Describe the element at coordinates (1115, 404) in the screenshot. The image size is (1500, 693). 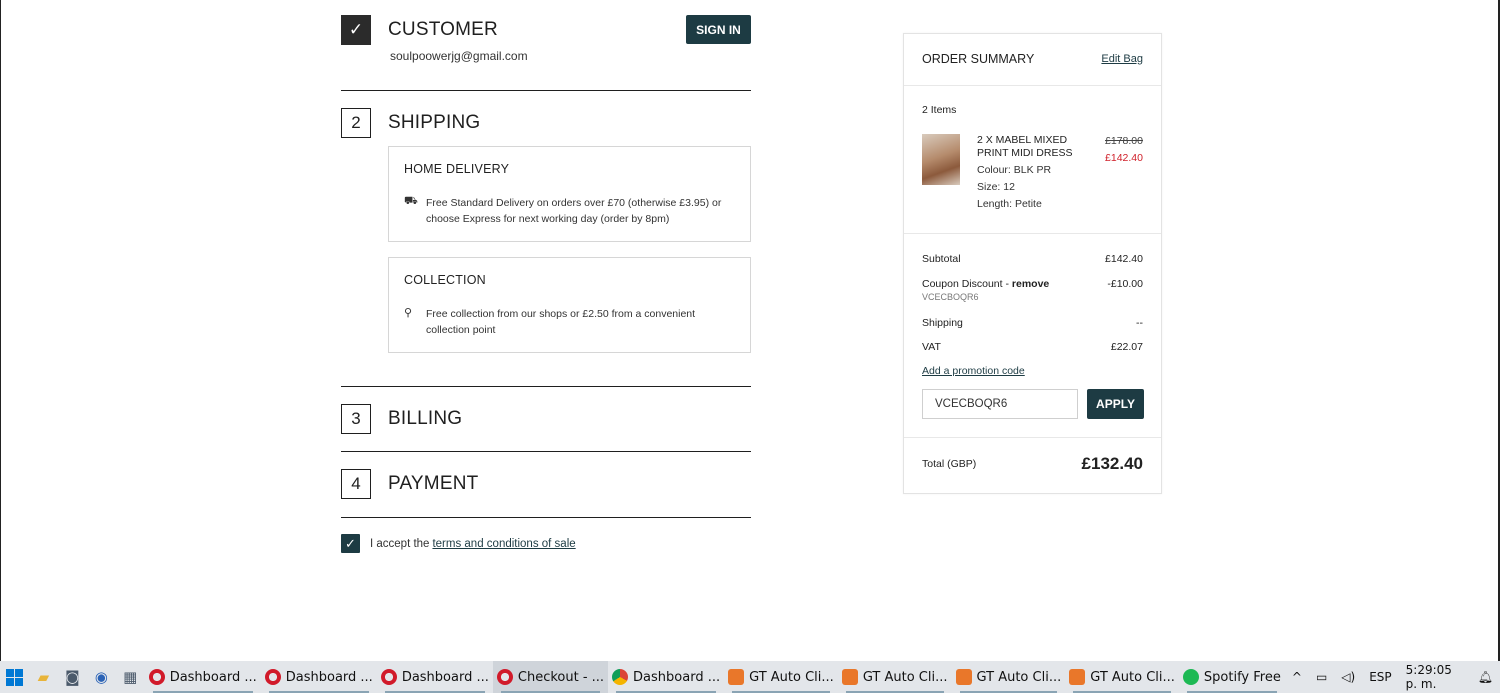
I see `apply-button: APPLY` at that location.